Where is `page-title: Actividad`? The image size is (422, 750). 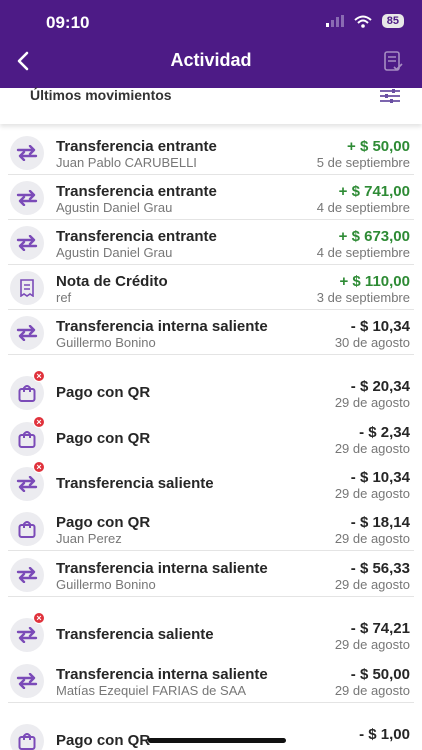 page-title: Actividad is located at coordinates (211, 60).